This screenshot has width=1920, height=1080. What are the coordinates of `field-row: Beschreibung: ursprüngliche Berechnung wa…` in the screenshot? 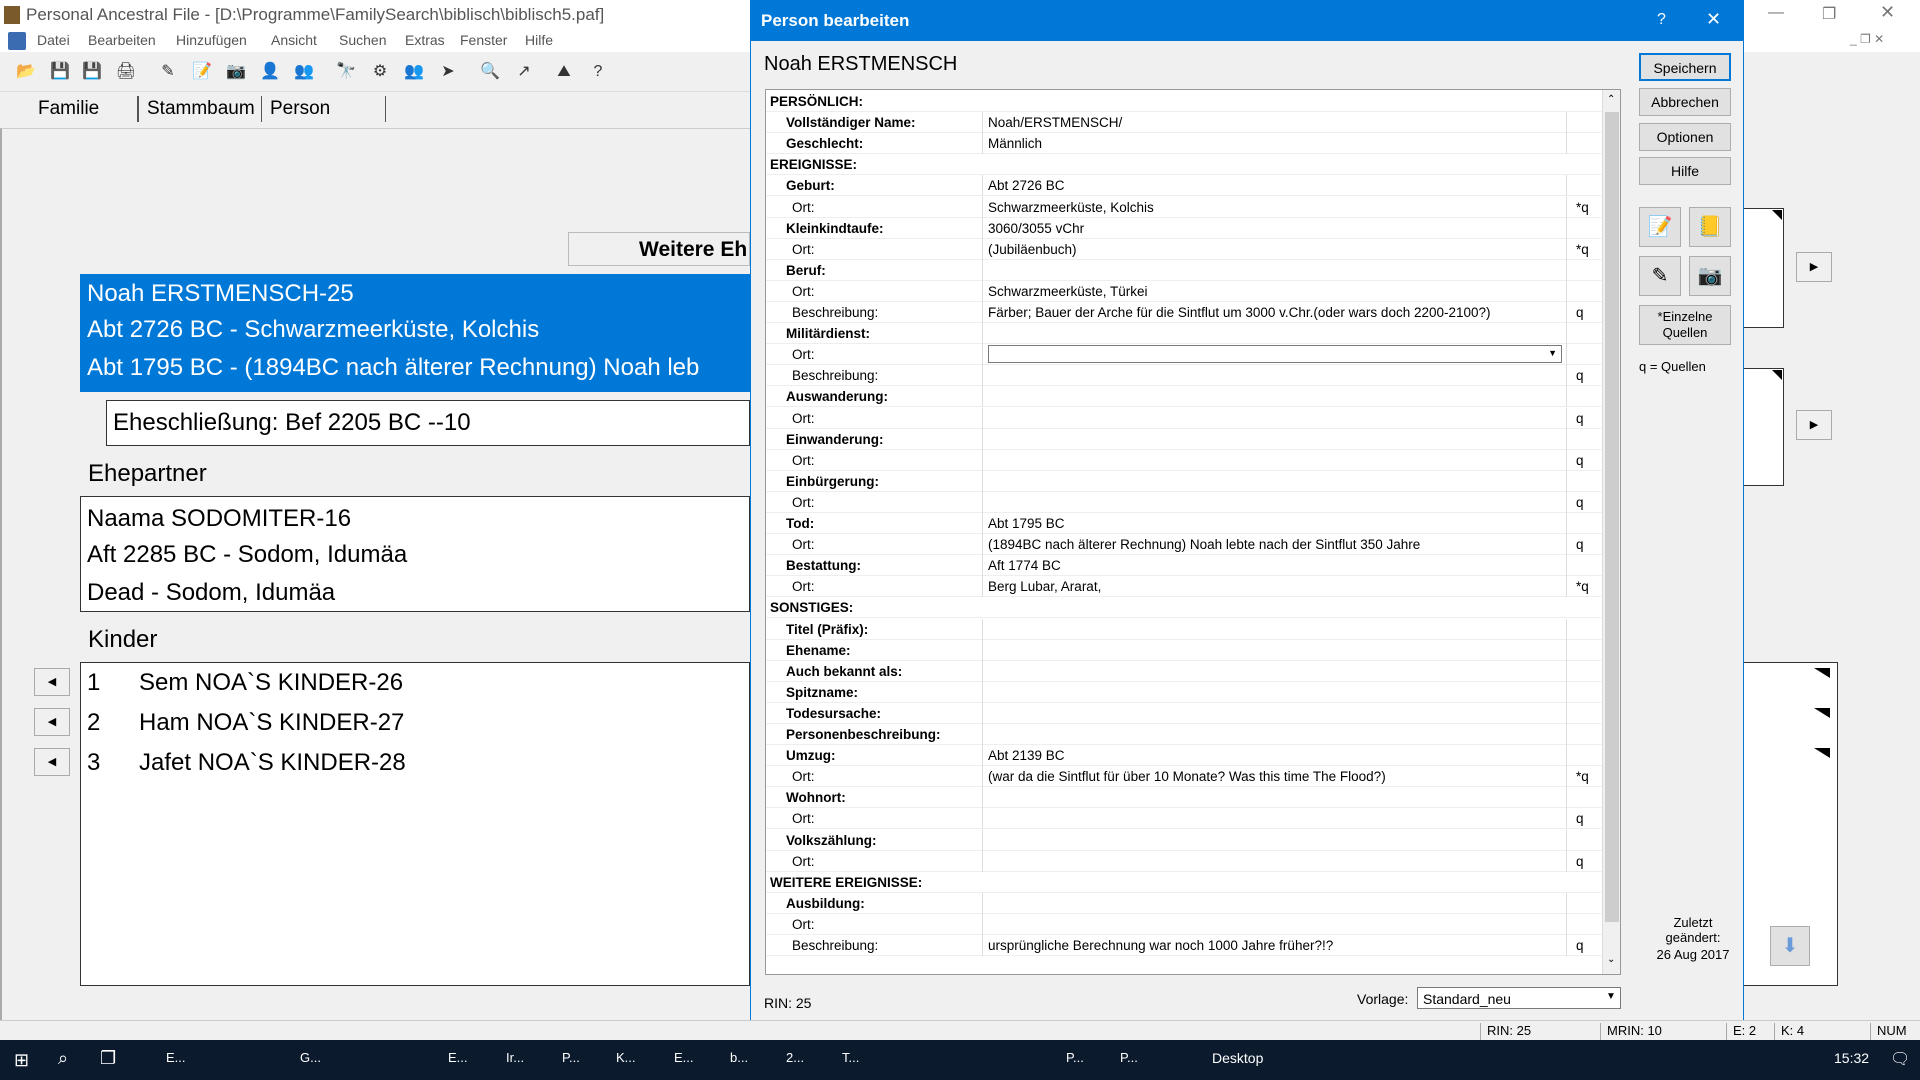 It's located at (1184, 945).